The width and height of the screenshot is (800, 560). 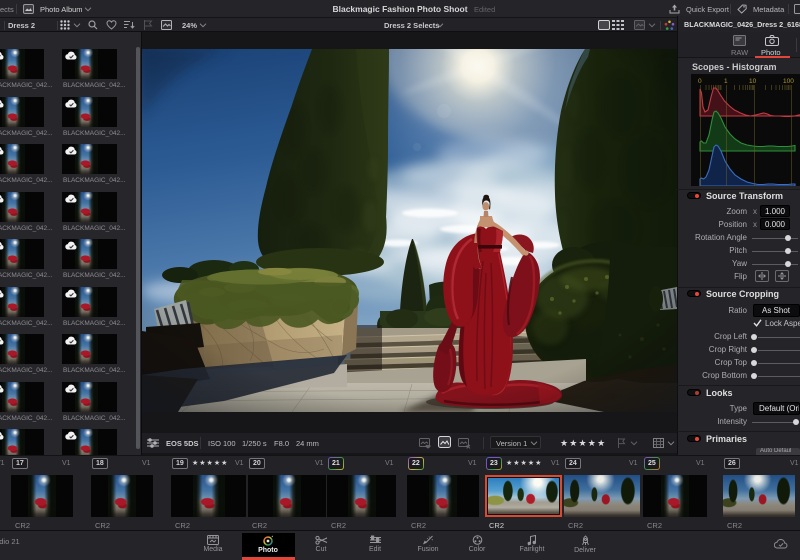 I want to click on svg-text: 100, so click(x=788, y=81).